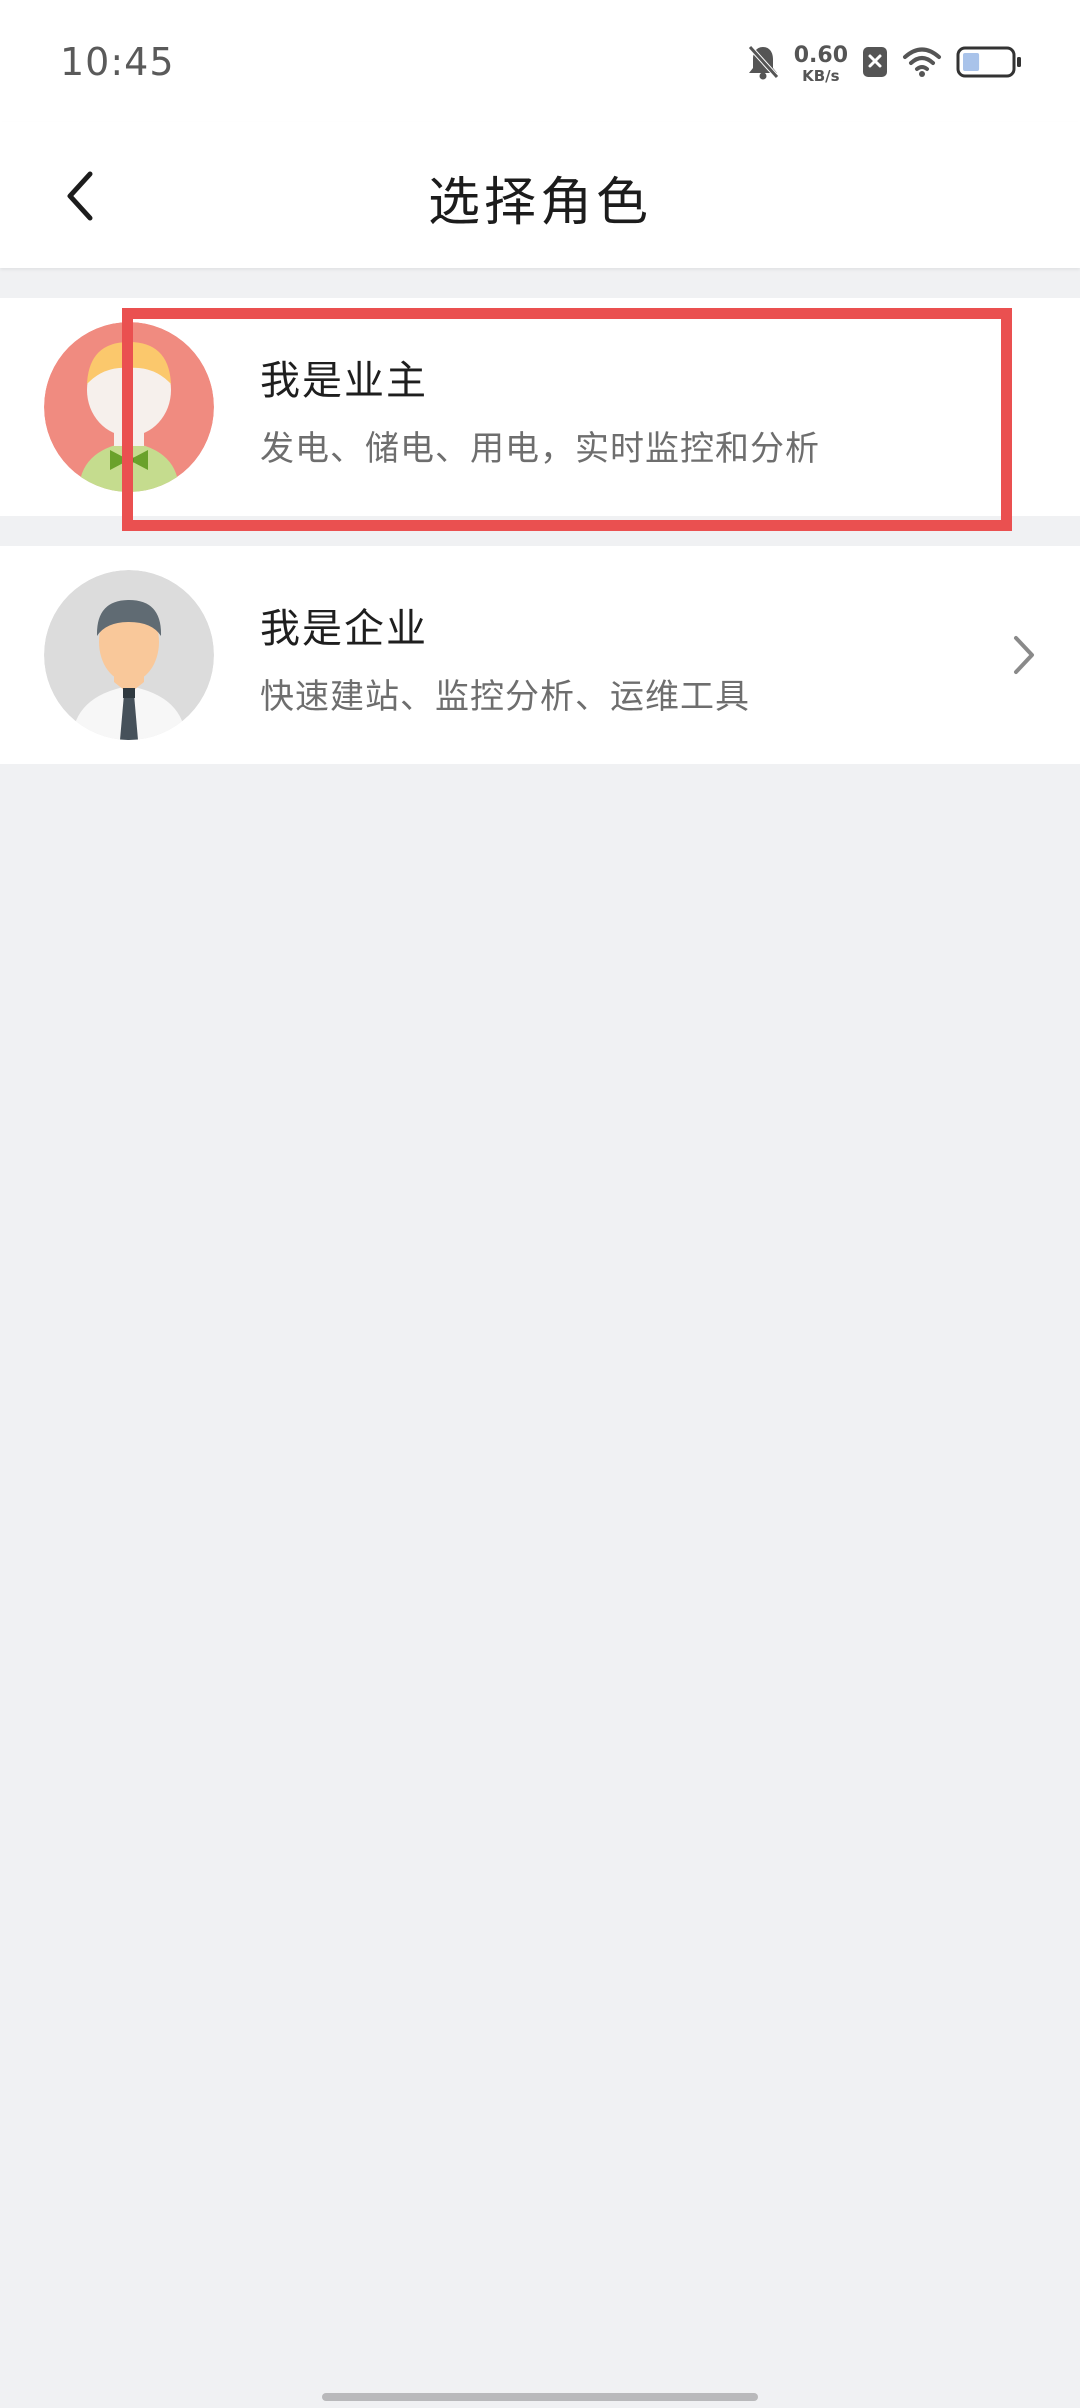 The width and height of the screenshot is (1080, 2408). What do you see at coordinates (922, 64) in the screenshot?
I see `wifi-icon` at bounding box center [922, 64].